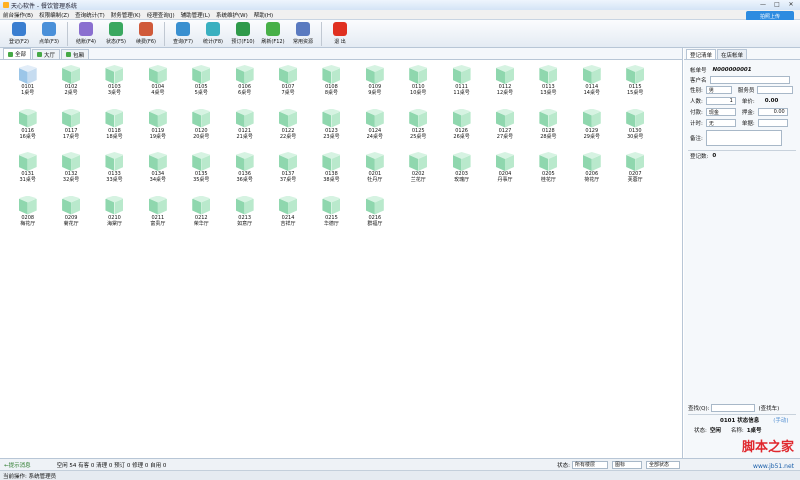  Describe the element at coordinates (743, 138) in the screenshot. I see `remark-input` at that location.